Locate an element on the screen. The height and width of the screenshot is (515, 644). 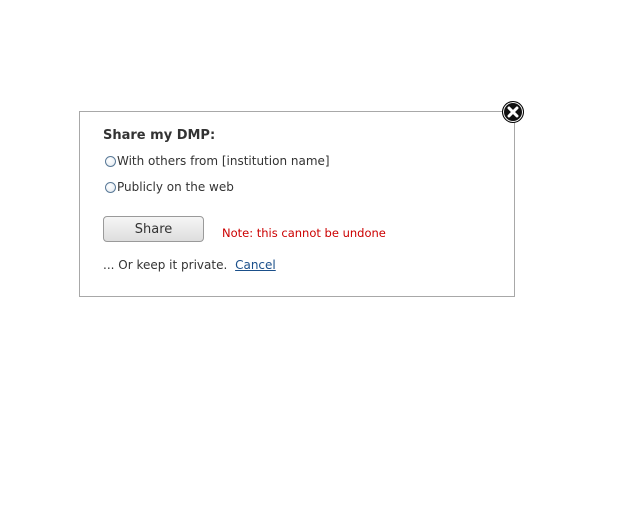
keep-private-text: ... Or keep it private. is located at coordinates (165, 265).